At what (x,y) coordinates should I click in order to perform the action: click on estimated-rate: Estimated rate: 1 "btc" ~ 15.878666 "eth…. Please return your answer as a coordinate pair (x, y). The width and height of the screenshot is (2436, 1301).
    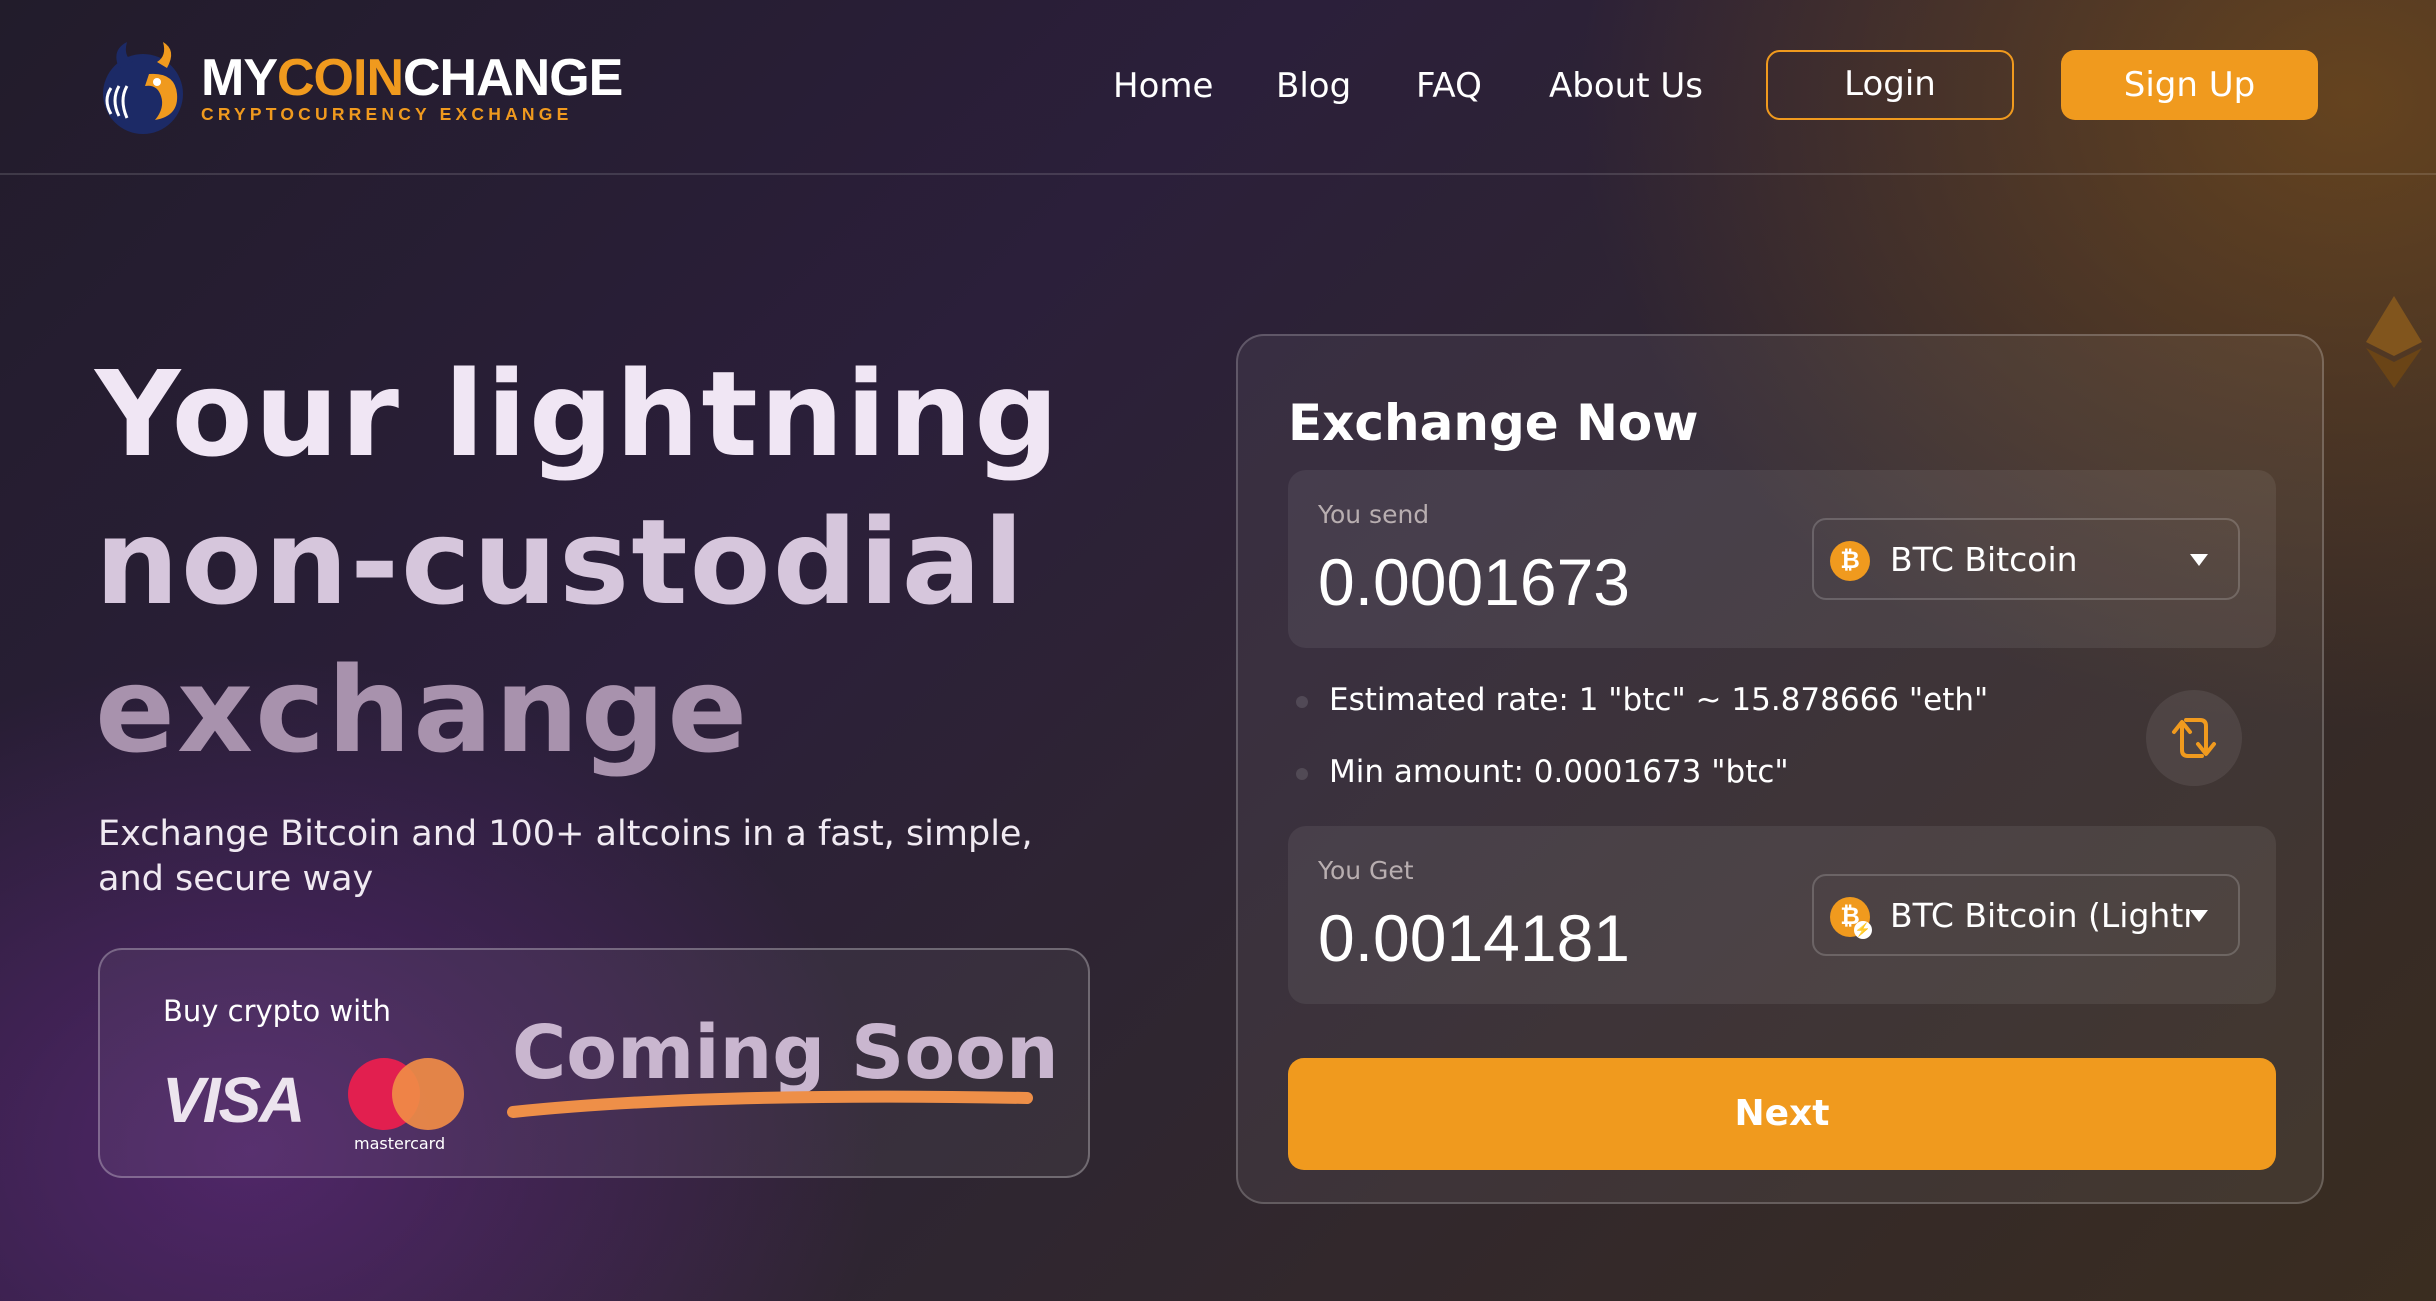
    Looking at the image, I should click on (1659, 700).